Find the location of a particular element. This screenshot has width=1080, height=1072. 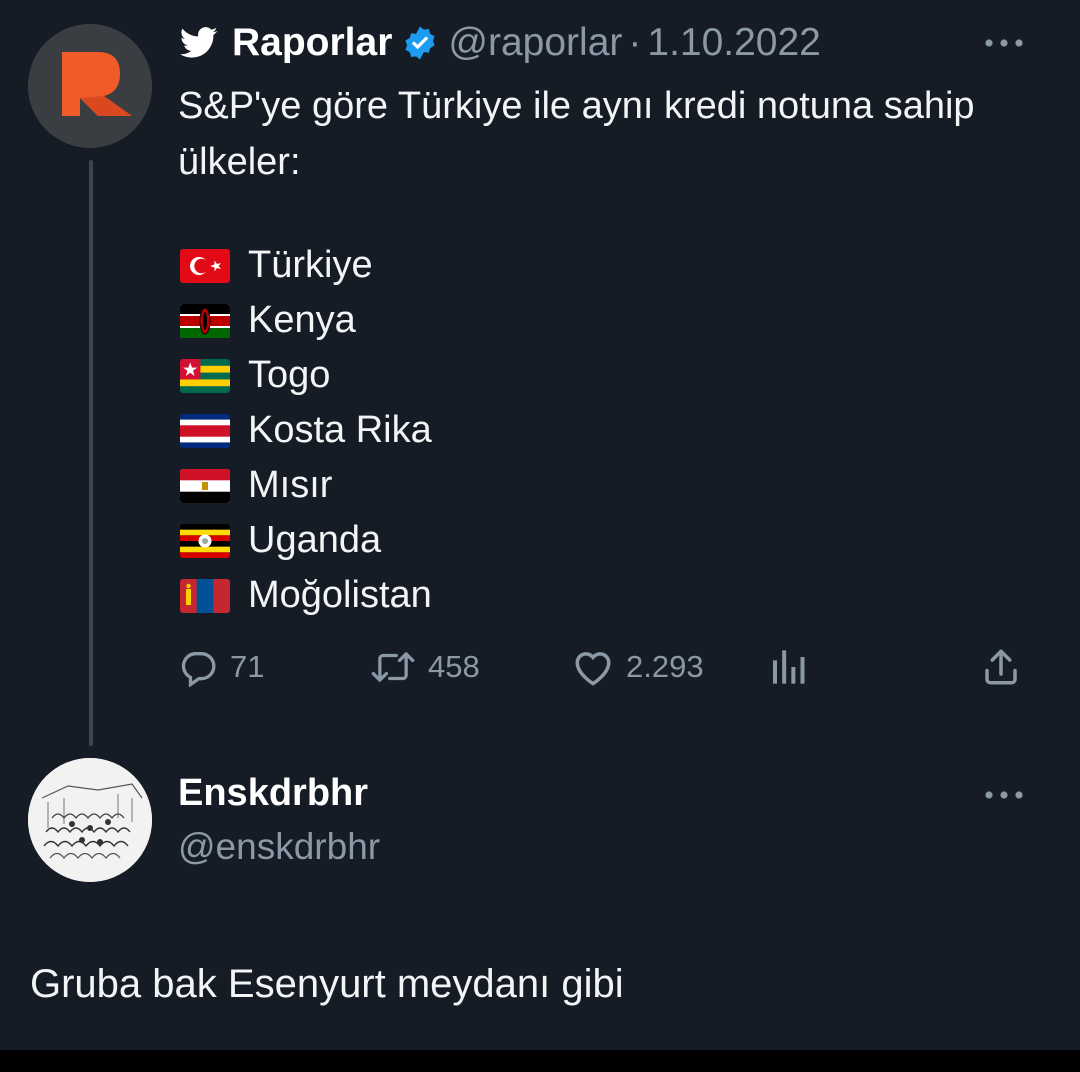

flag-togo-icon is located at coordinates (205, 375).